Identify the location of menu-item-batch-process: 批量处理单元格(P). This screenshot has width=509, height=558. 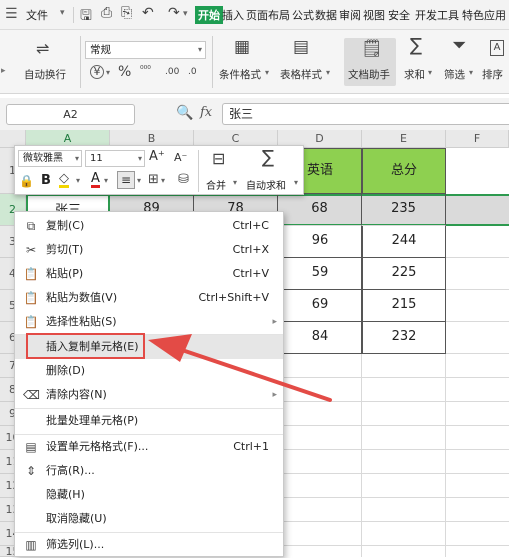
(149, 421).